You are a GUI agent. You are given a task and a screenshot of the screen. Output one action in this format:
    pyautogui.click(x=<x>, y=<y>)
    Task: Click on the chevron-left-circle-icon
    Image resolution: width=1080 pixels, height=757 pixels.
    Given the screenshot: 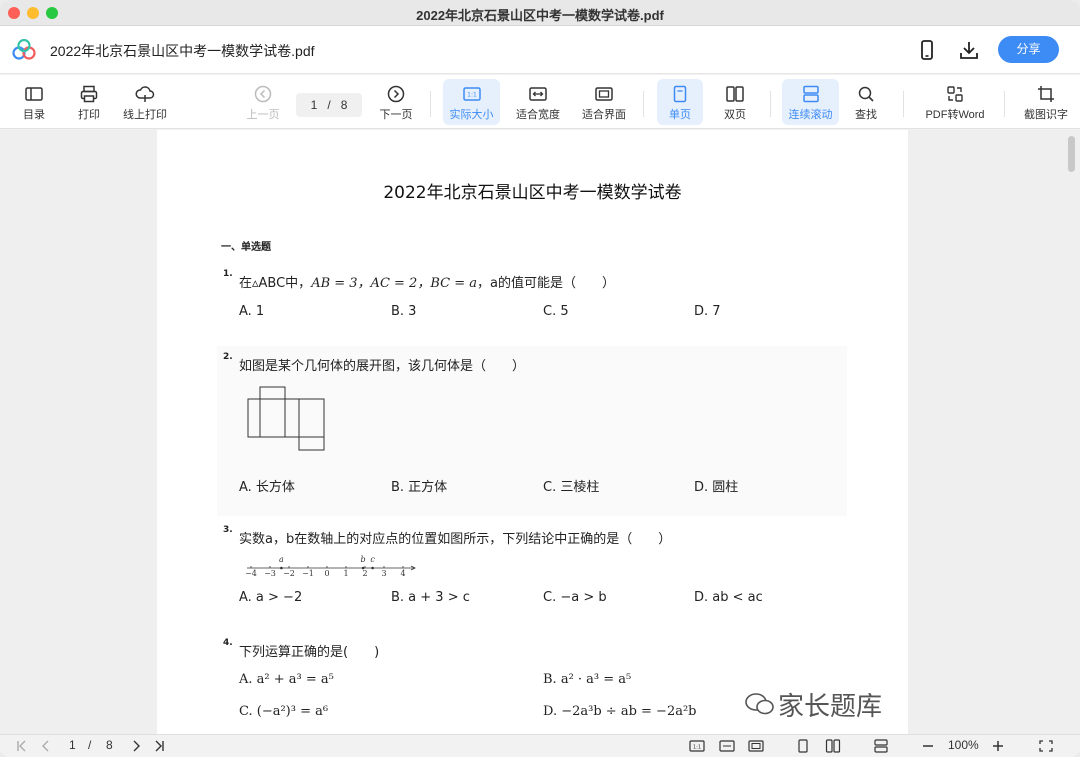 What is the action you would take?
    pyautogui.click(x=263, y=94)
    